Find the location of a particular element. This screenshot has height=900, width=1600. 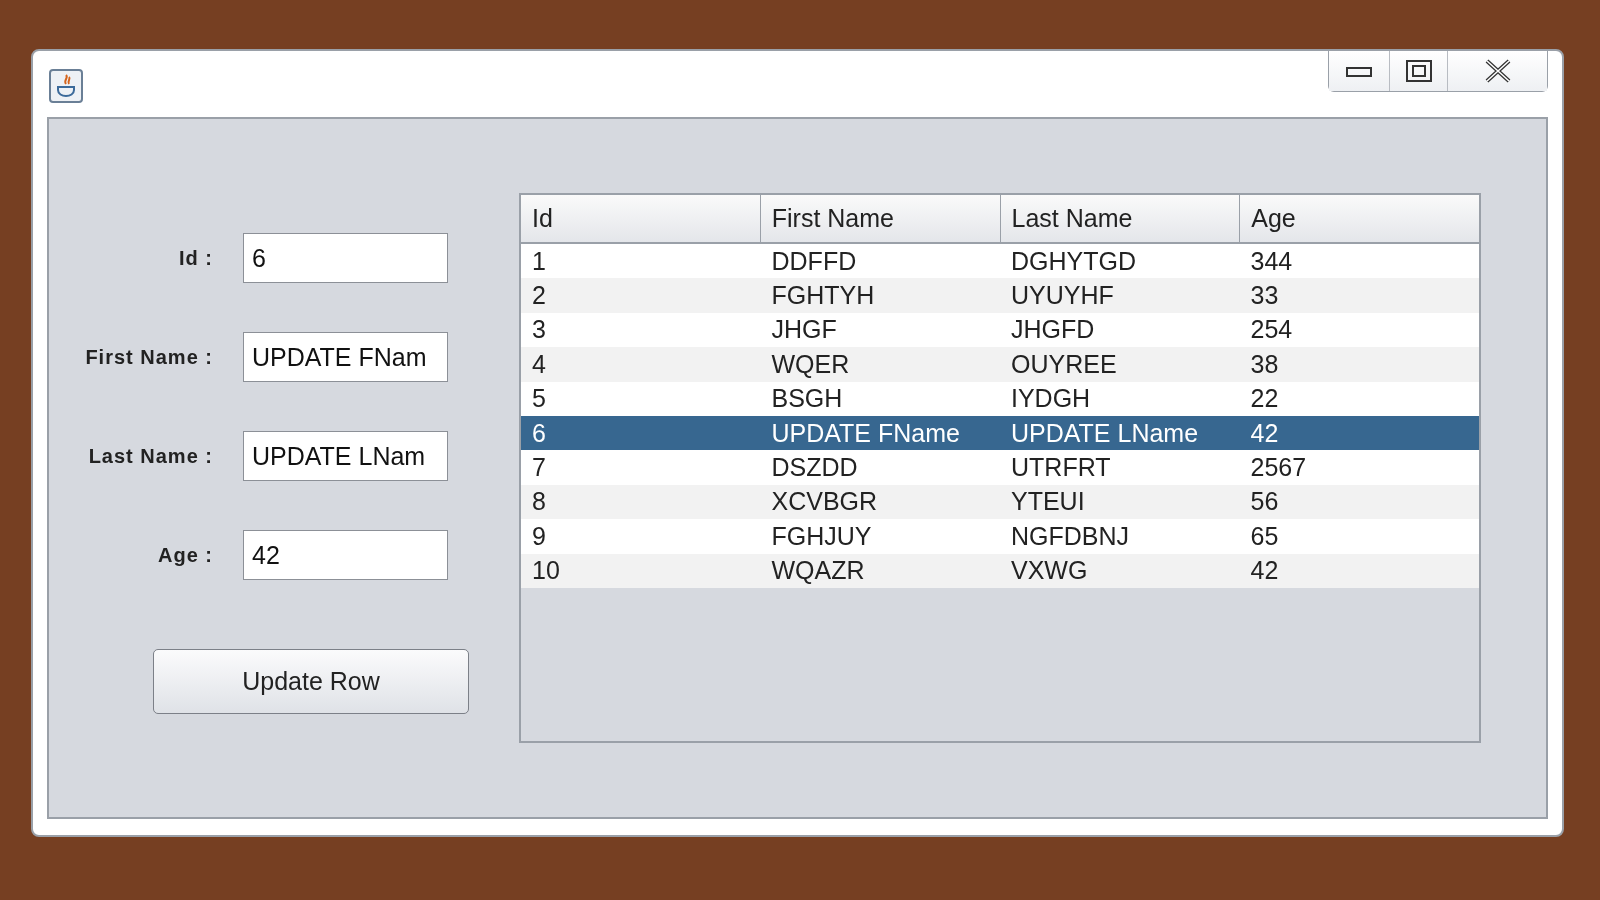

field-label: Age : is located at coordinates (185, 555).